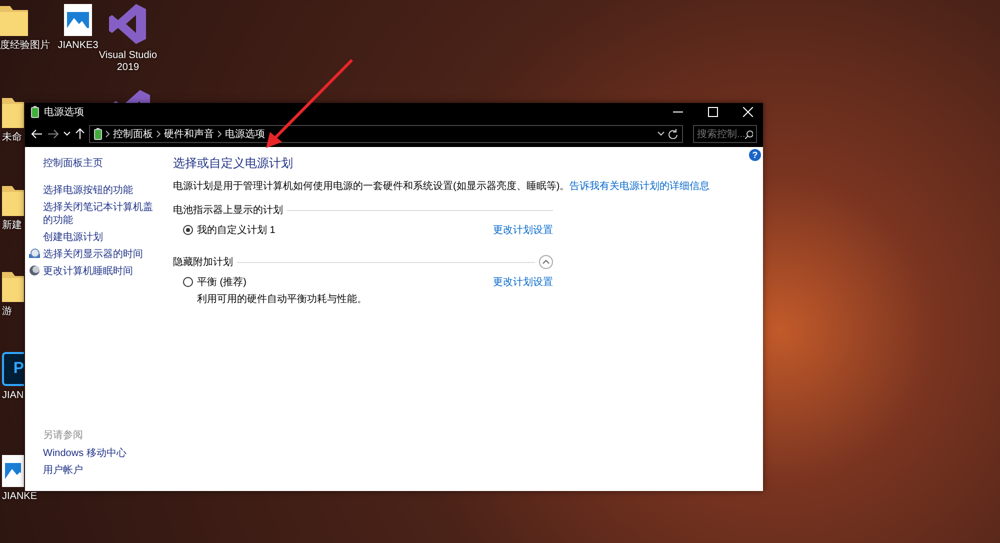  I want to click on sidebar-link: 选择电源按钮的功能, so click(88, 190).